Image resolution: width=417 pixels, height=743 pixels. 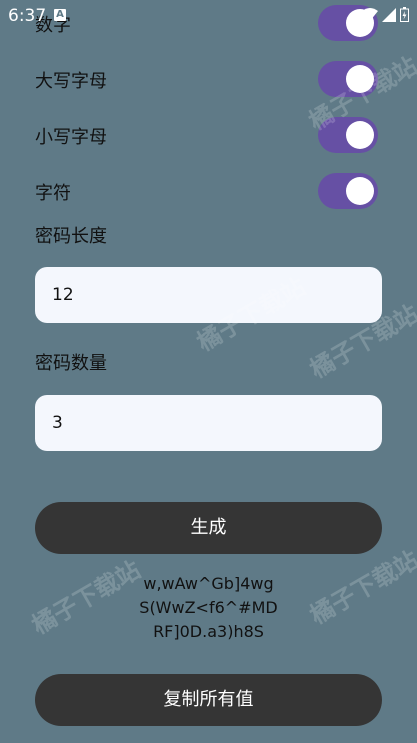 I want to click on generated-password: w,wAw^Gb]4wg, so click(x=208, y=583).